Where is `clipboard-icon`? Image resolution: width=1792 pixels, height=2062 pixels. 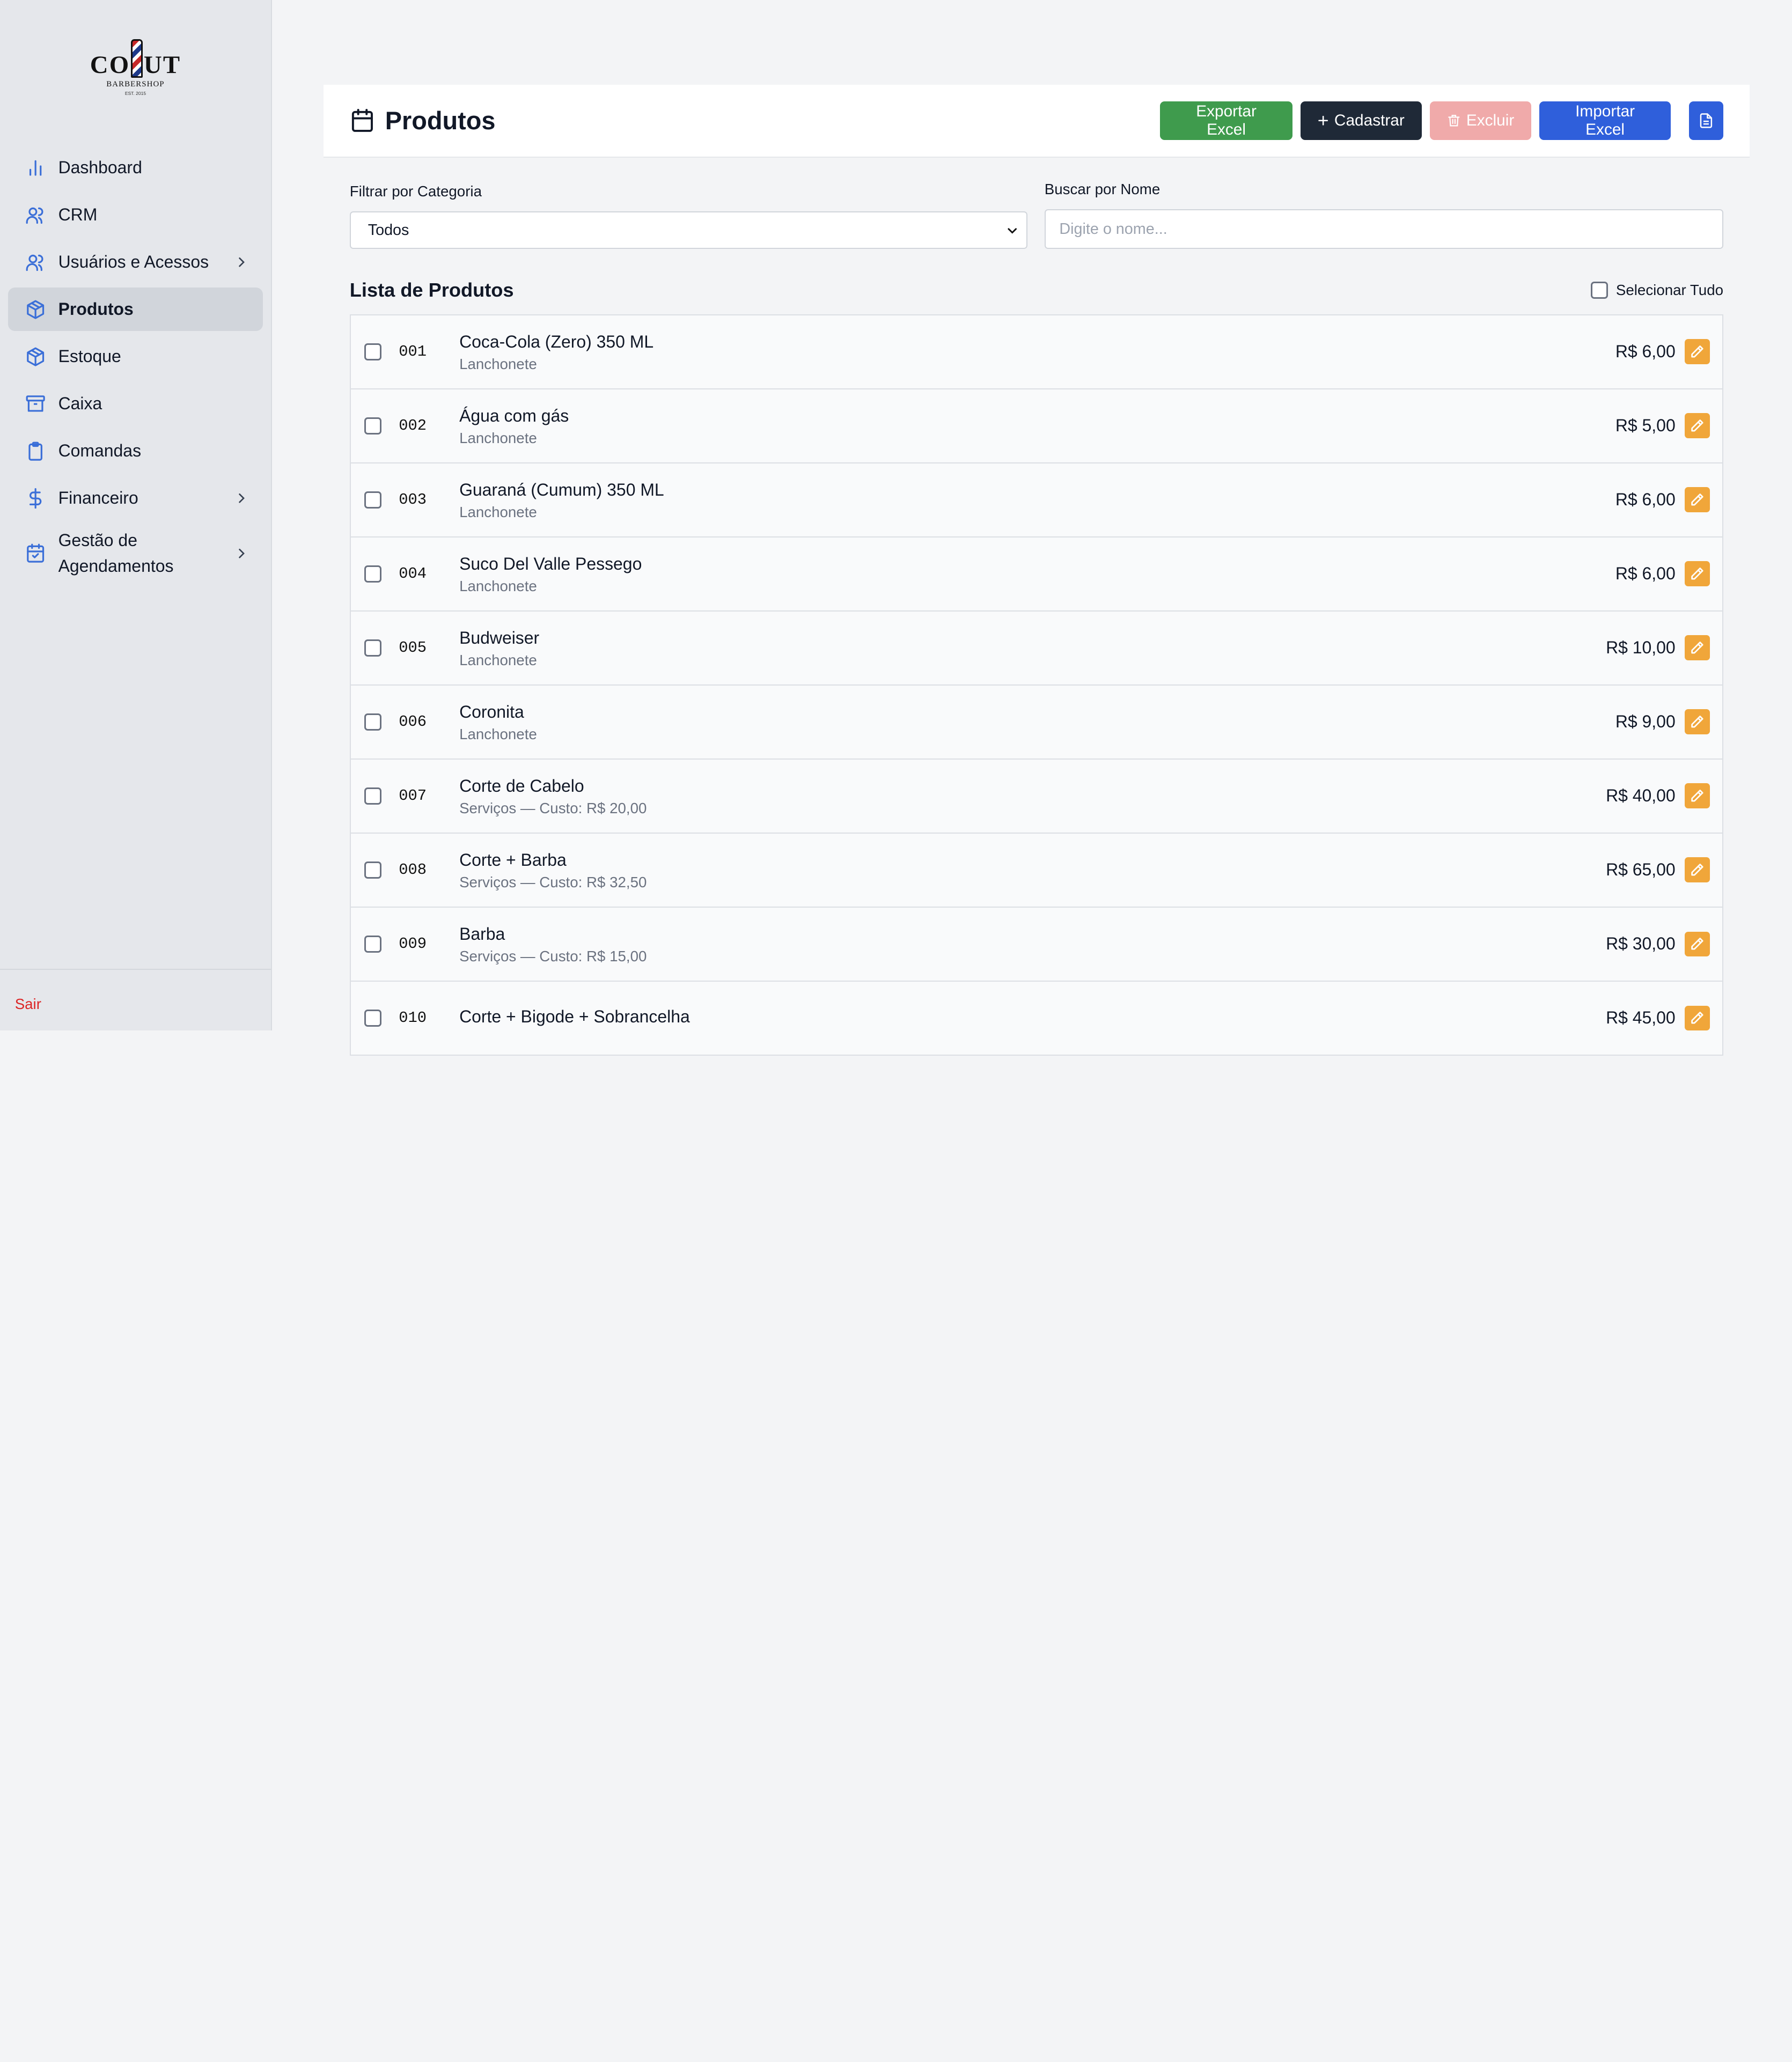 clipboard-icon is located at coordinates (35, 451).